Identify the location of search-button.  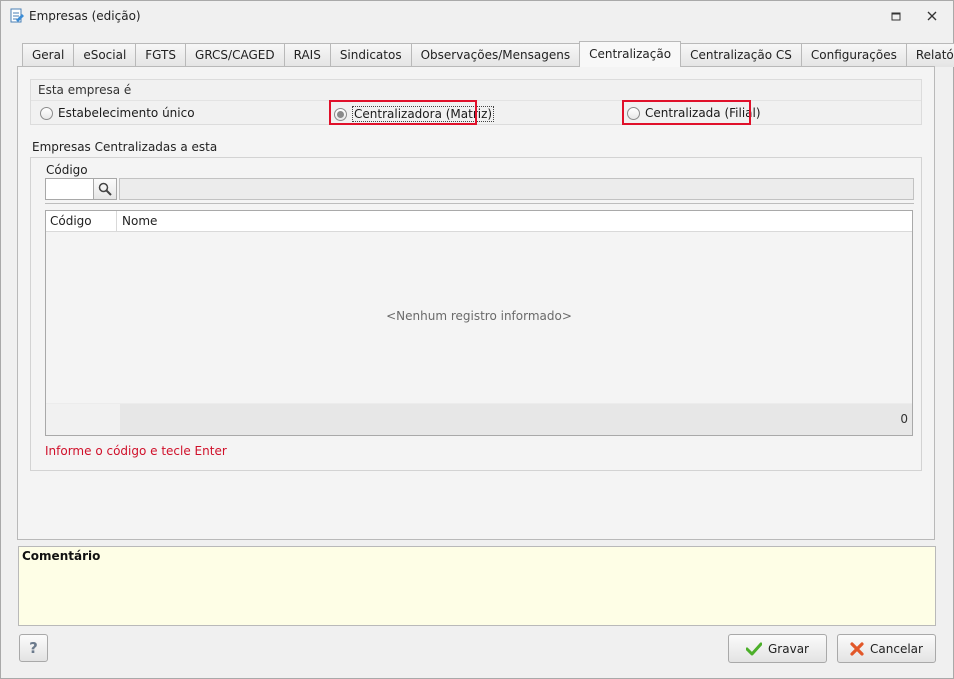
(105, 189).